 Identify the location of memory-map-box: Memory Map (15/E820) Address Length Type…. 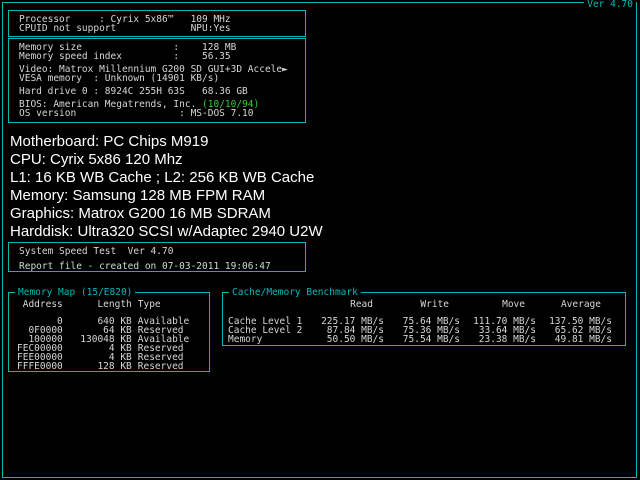
(109, 330).